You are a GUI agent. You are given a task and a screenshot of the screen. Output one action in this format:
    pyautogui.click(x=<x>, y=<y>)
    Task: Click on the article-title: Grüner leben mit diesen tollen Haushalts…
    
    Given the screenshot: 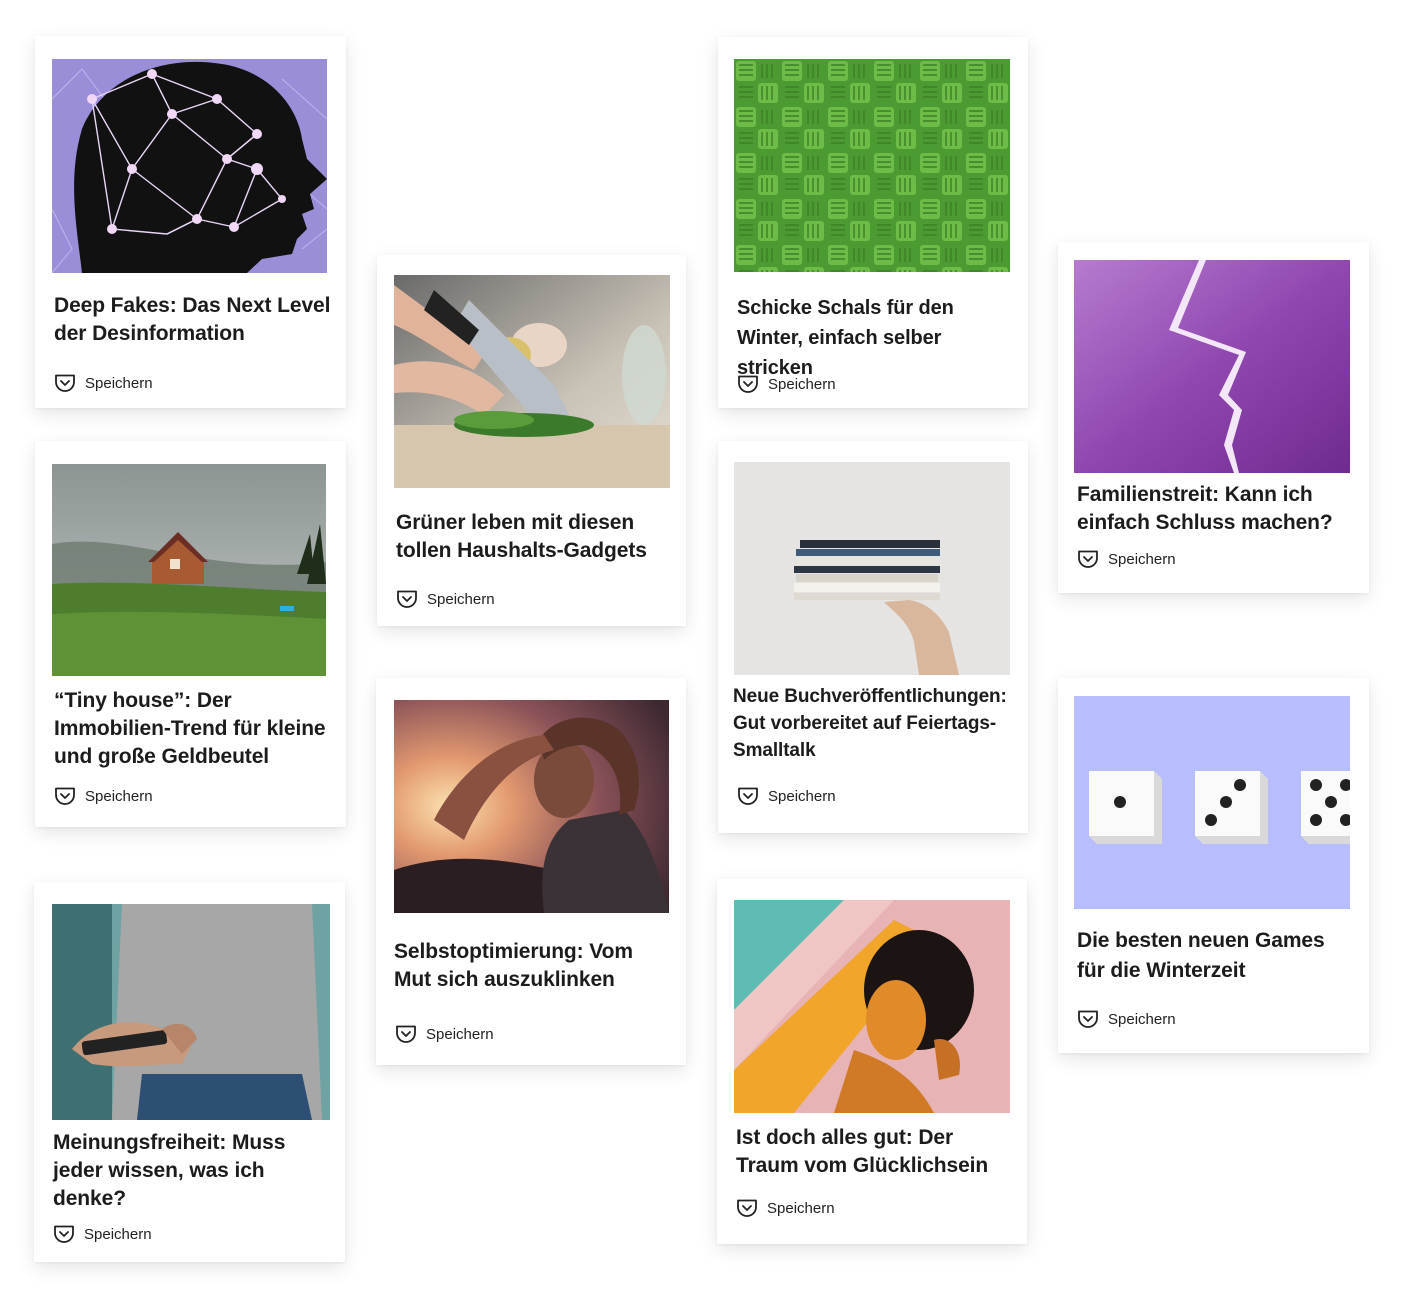 What is the action you would take?
    pyautogui.click(x=535, y=537)
    